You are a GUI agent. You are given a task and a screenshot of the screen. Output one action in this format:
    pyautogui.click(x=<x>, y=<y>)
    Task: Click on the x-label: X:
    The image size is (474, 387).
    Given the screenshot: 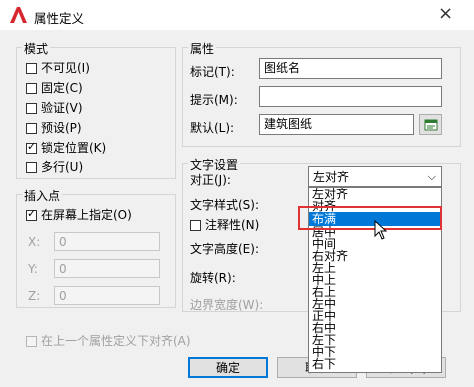 What is the action you would take?
    pyautogui.click(x=34, y=242)
    